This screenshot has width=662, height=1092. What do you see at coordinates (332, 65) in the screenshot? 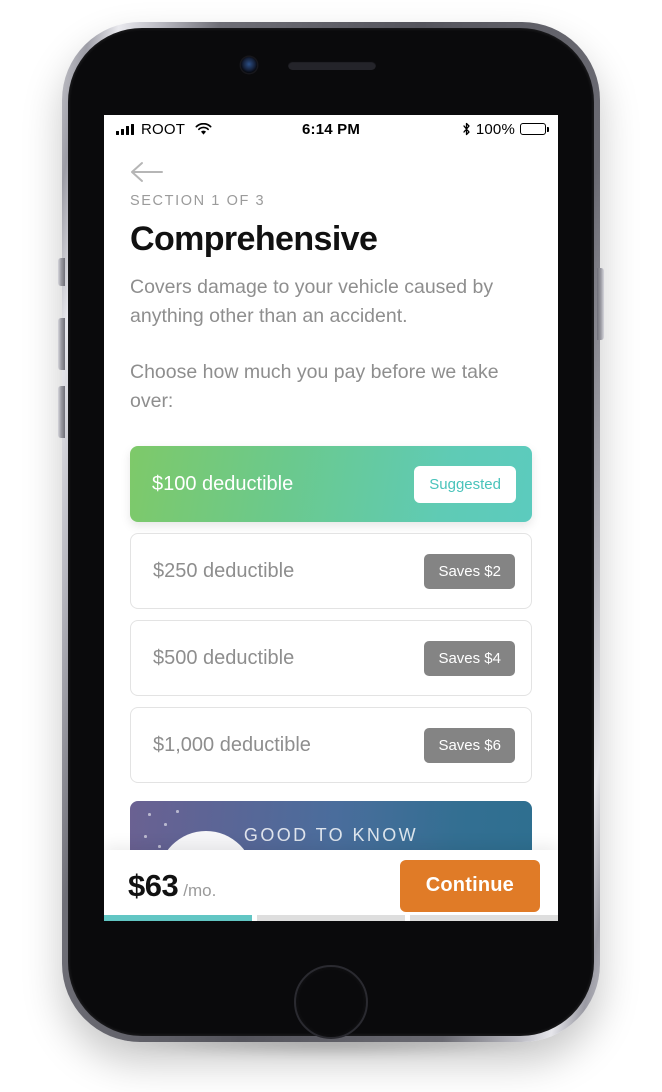
I see `earpiece-speaker` at bounding box center [332, 65].